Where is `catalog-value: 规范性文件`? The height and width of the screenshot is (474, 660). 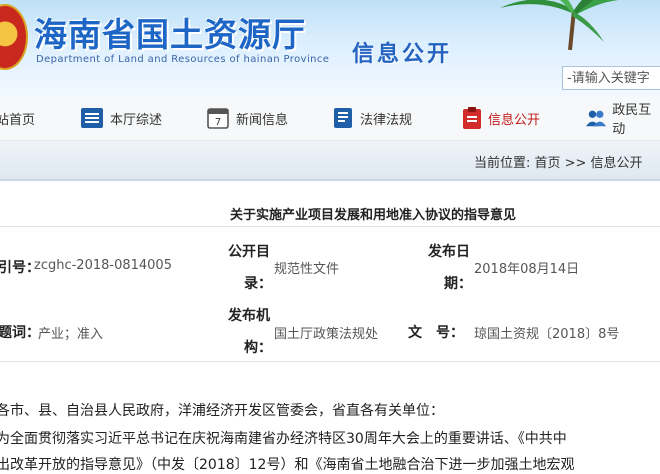
catalog-value: 规范性文件 is located at coordinates (307, 269).